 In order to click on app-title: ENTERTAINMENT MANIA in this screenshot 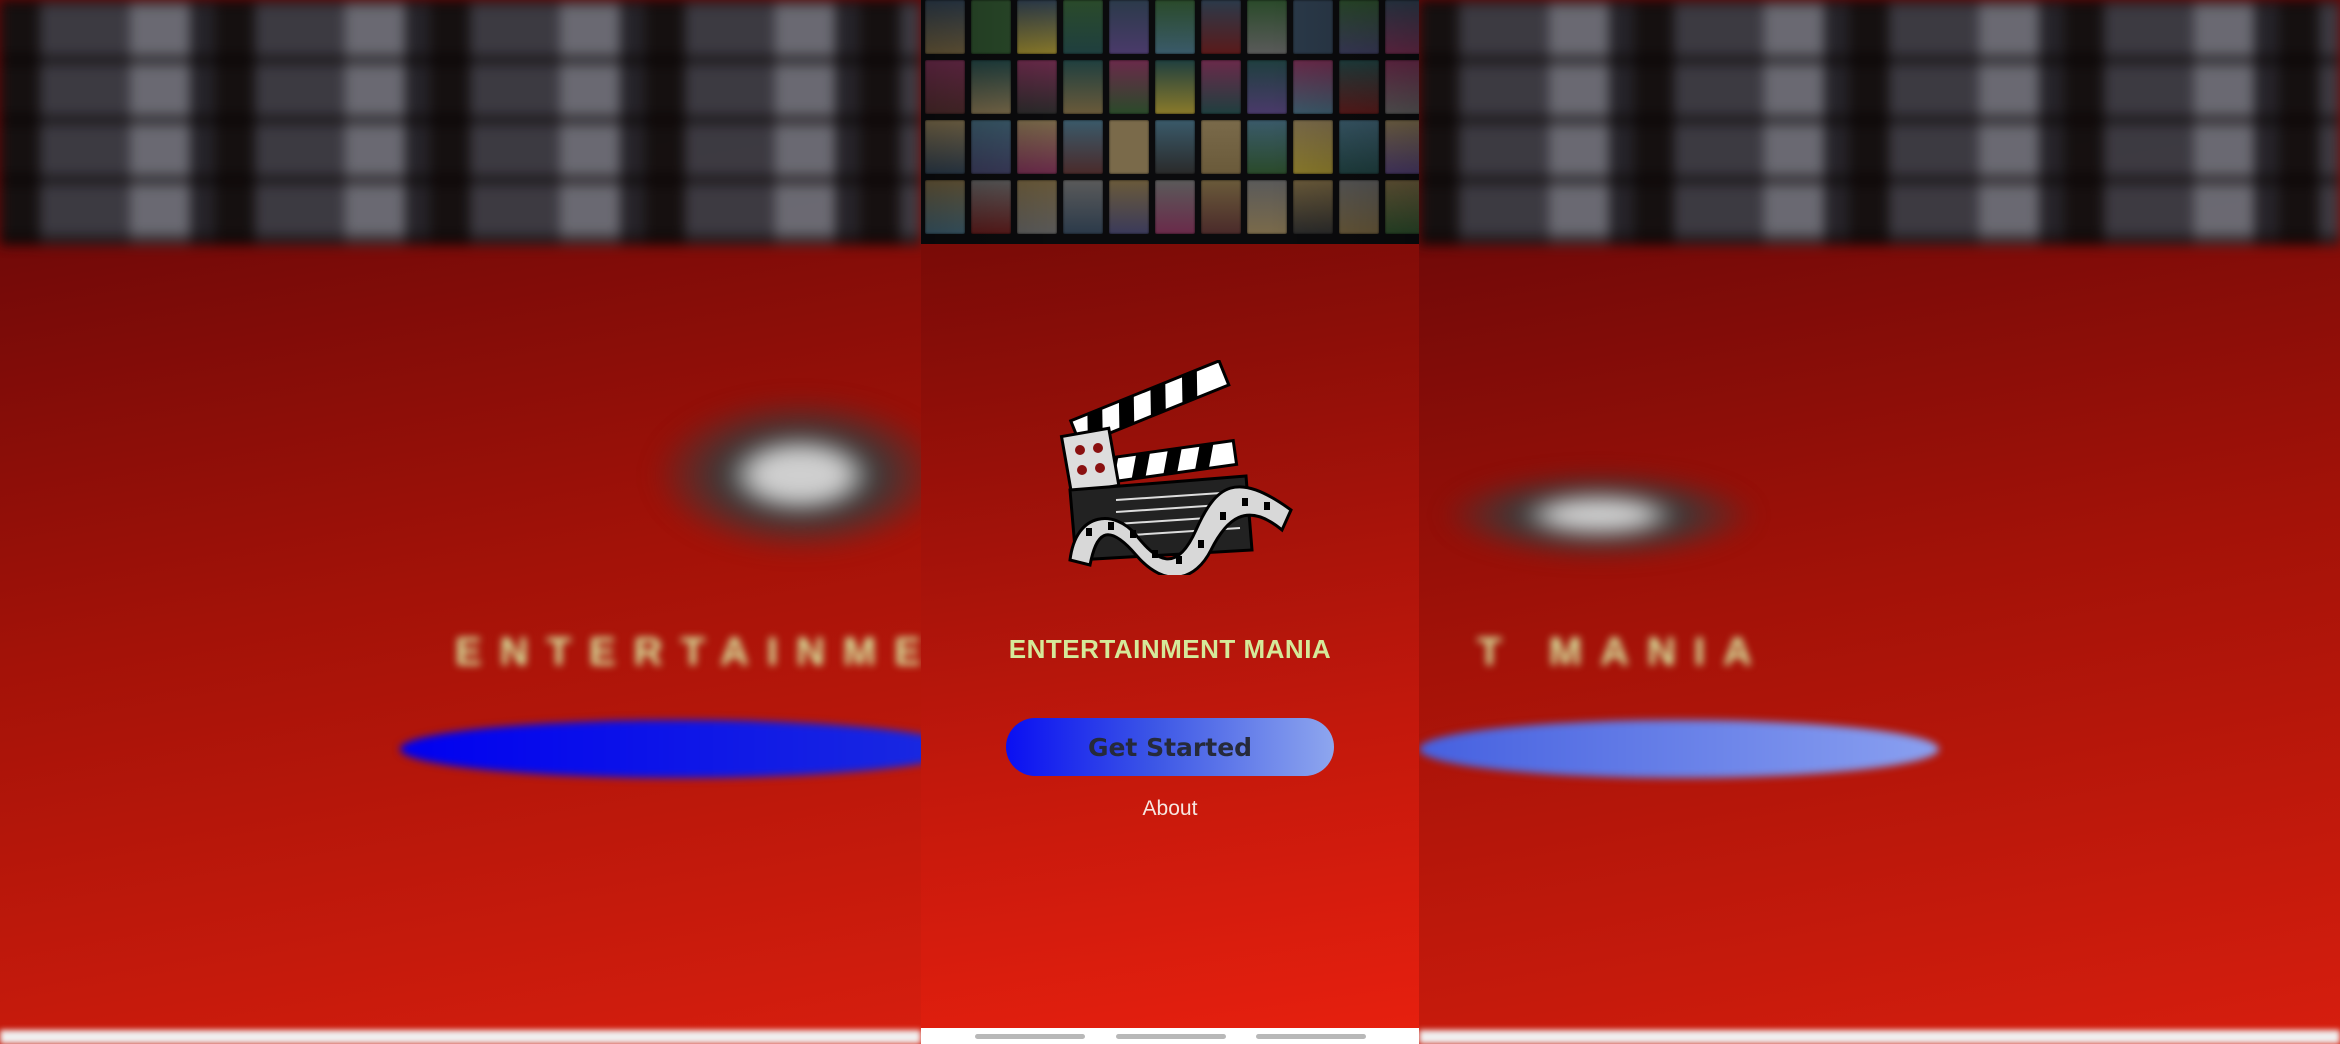, I will do `click(1170, 649)`.